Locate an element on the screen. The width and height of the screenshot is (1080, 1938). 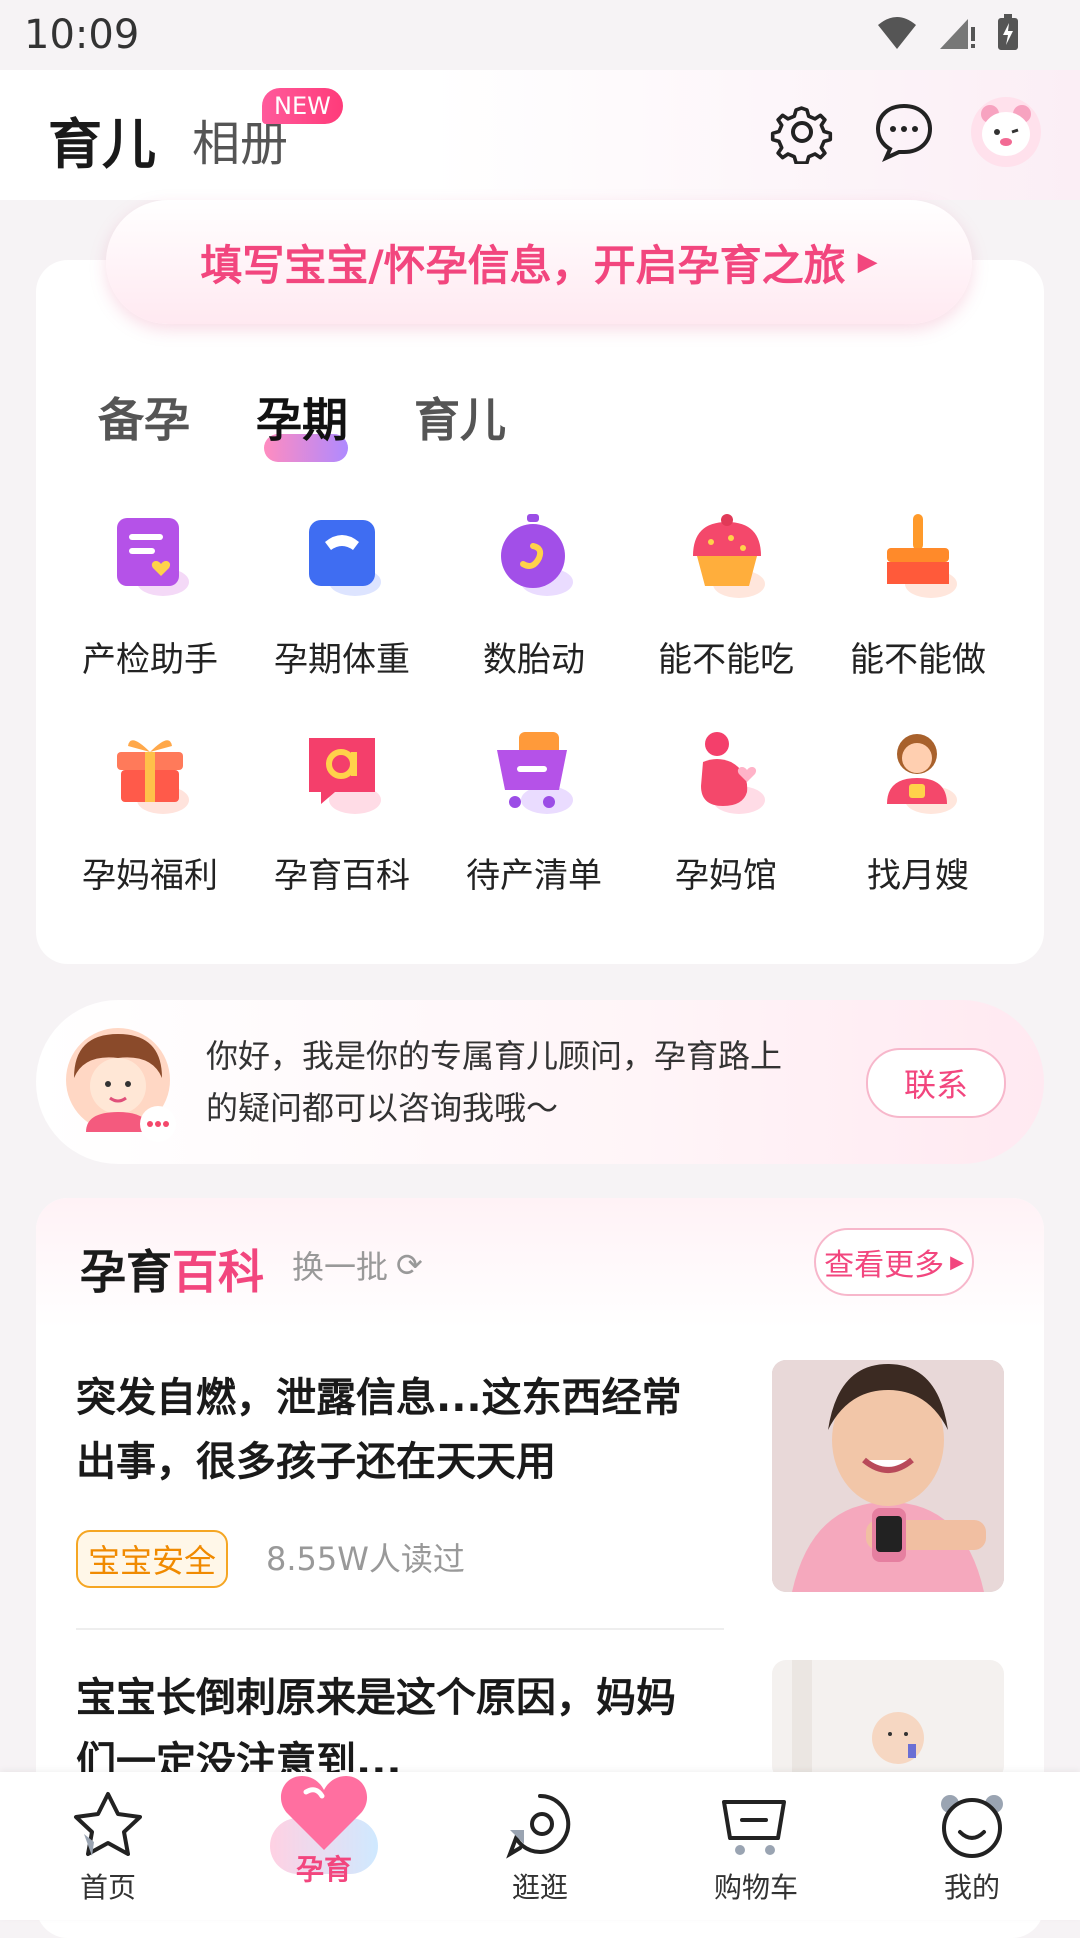
message-icon is located at coordinates (904, 132).